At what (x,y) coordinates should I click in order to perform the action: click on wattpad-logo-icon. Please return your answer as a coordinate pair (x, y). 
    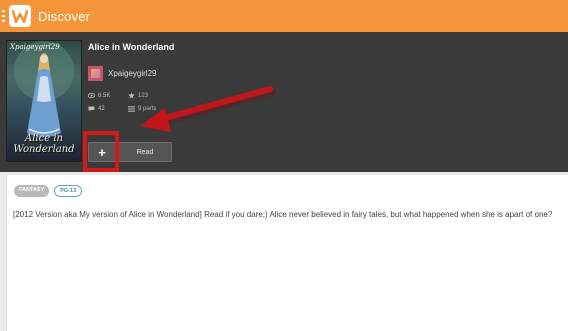
    Looking at the image, I should click on (20, 16).